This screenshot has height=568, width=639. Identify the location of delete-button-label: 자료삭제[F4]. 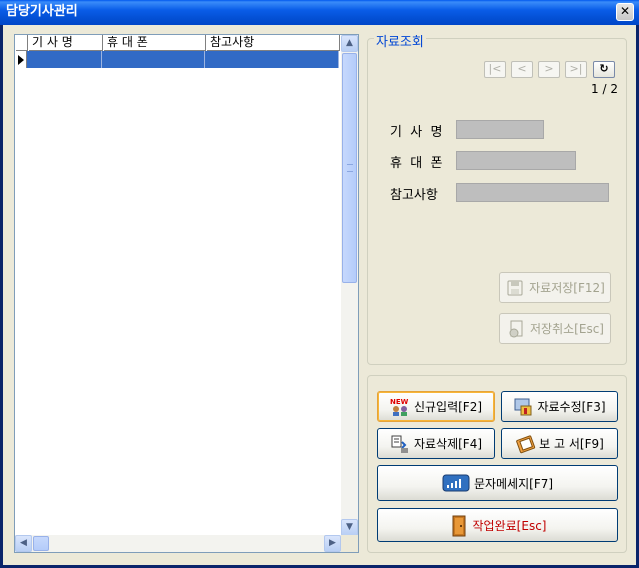
(448, 444).